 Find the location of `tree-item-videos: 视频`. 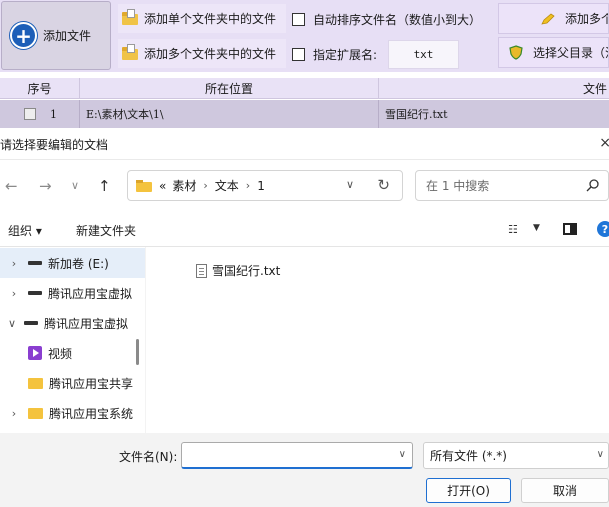

tree-item-videos: 视频 is located at coordinates (72, 353).